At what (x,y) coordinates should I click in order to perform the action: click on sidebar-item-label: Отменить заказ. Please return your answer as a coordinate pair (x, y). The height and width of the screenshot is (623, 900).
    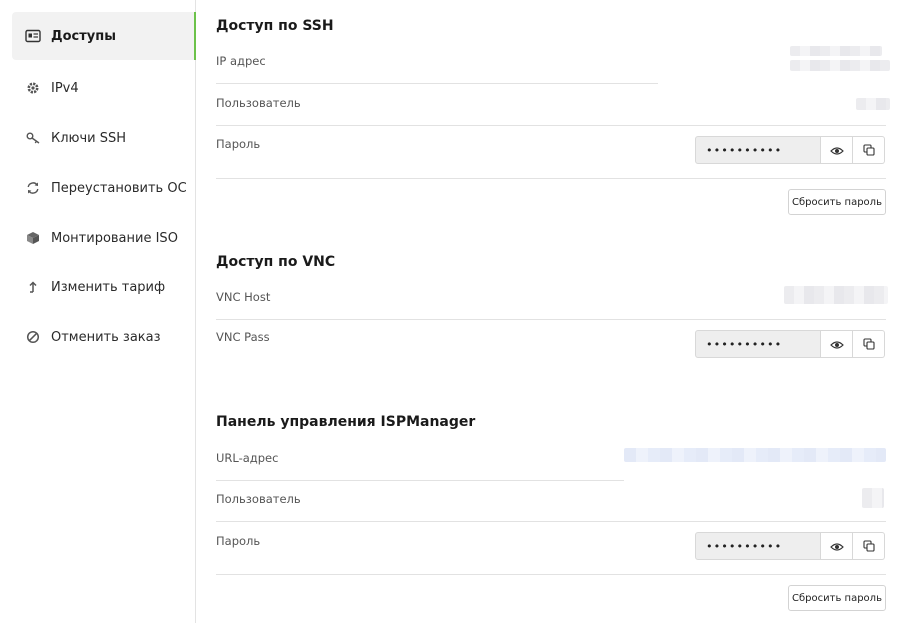
    Looking at the image, I should click on (106, 337).